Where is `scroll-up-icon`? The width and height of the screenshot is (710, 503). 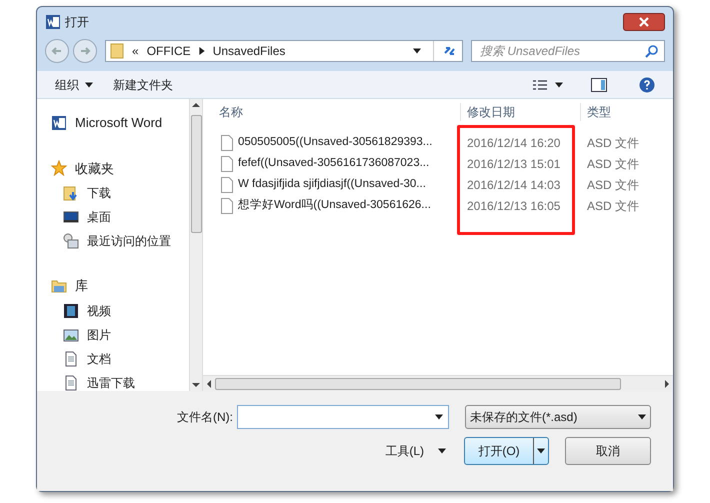
scroll-up-icon is located at coordinates (196, 105).